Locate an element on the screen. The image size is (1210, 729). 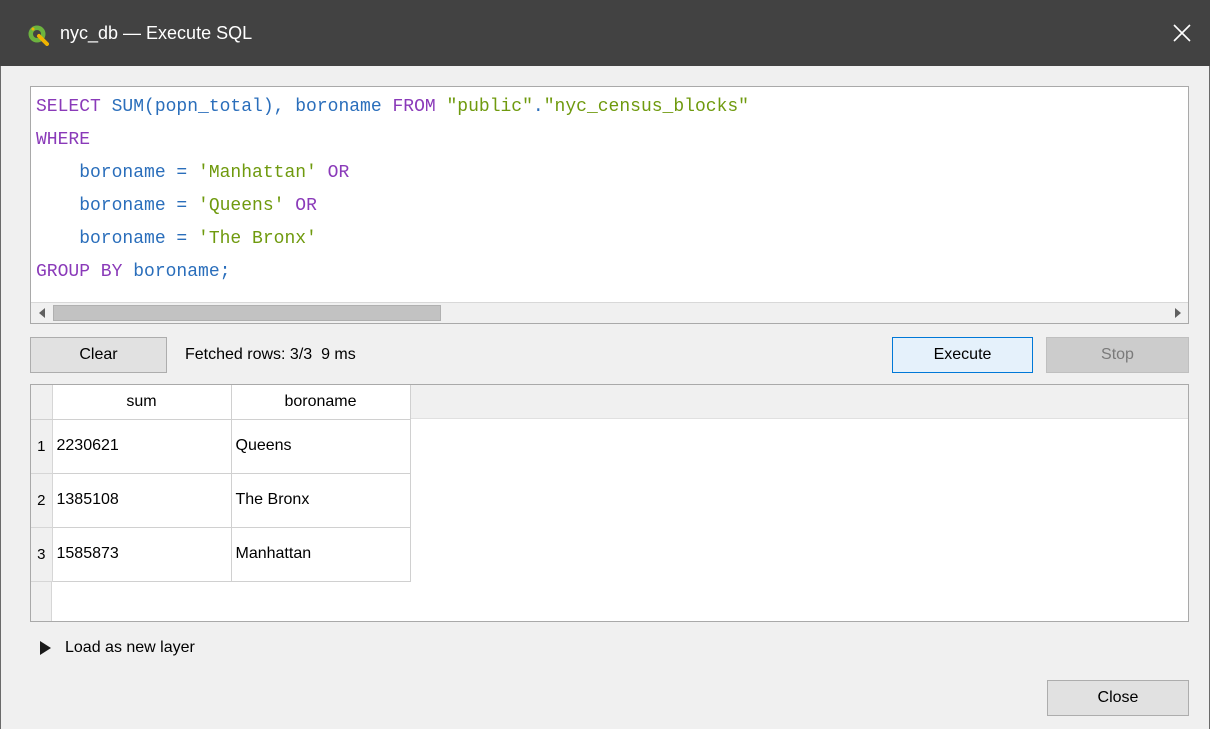
cell-boroname: The Bronx is located at coordinates (321, 500).